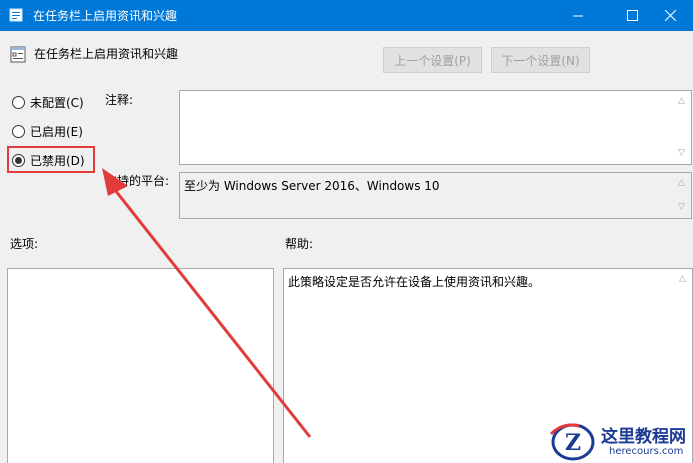 Image resolution: width=693 pixels, height=463 pixels. What do you see at coordinates (540, 60) in the screenshot?
I see `next-setting-button: 下一个设置(N)` at bounding box center [540, 60].